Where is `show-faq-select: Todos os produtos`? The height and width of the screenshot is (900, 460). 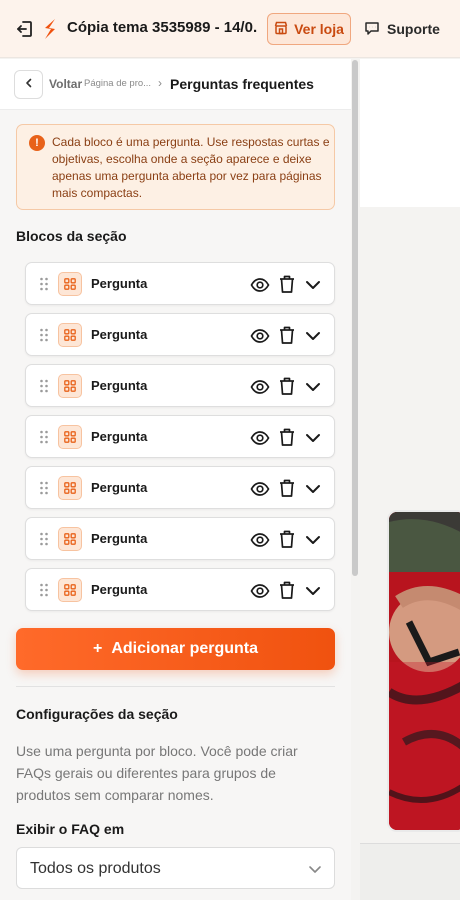 show-faq-select: Todos os produtos is located at coordinates (175, 868).